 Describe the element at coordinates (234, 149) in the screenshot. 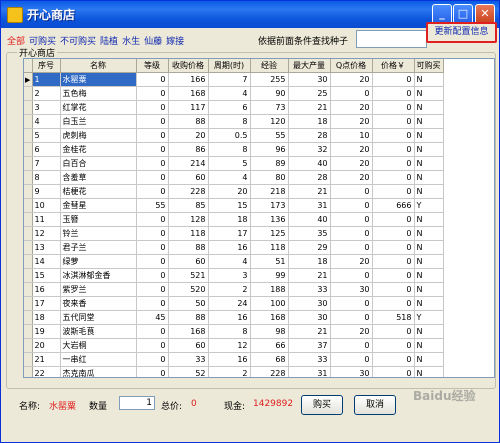

I see `table-row: 6 金桂花 0 86 8 96 32 20 0 N` at that location.